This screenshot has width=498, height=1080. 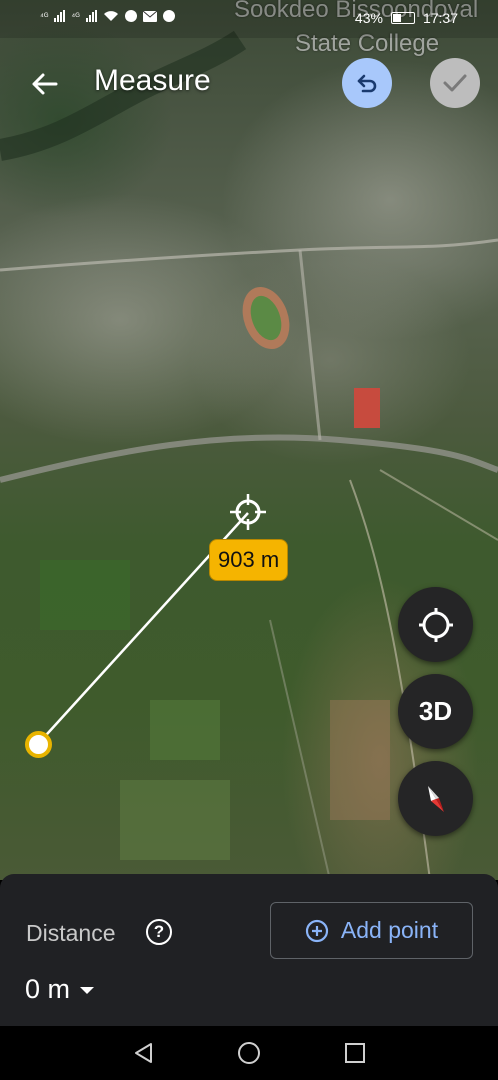 I want to click on mail-icon, so click(x=149, y=16).